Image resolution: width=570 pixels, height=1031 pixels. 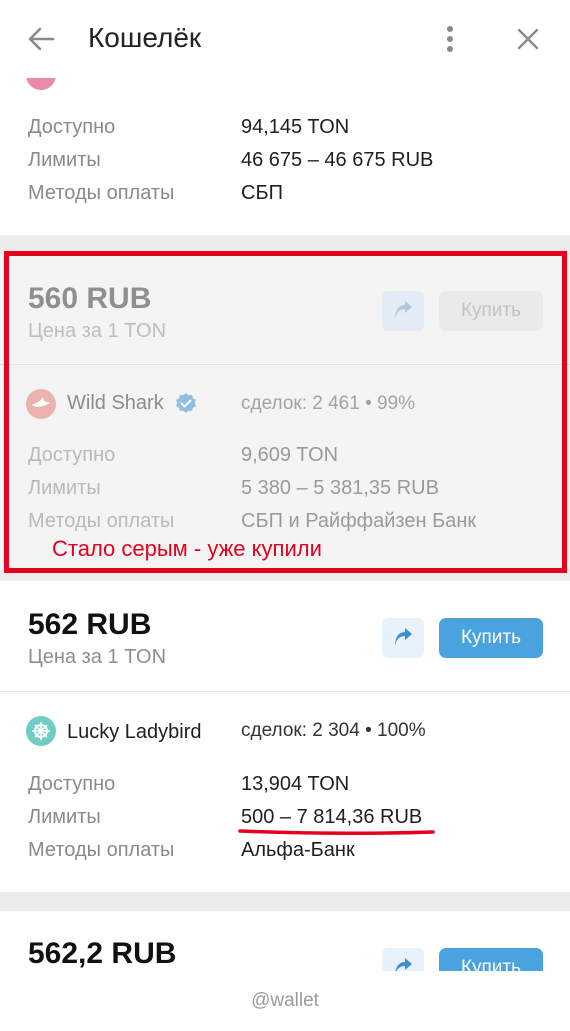 What do you see at coordinates (333, 730) in the screenshot?
I see `deals-stats: сделок: 2 304 • 100%` at bounding box center [333, 730].